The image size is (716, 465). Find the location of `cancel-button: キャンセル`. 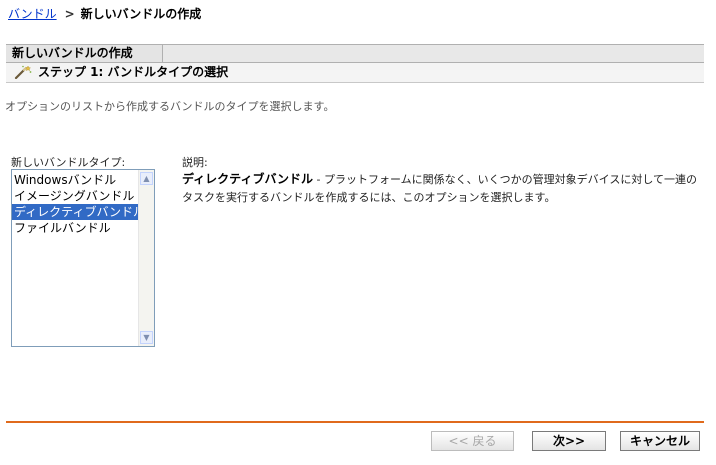

cancel-button: キャンセル is located at coordinates (660, 441).